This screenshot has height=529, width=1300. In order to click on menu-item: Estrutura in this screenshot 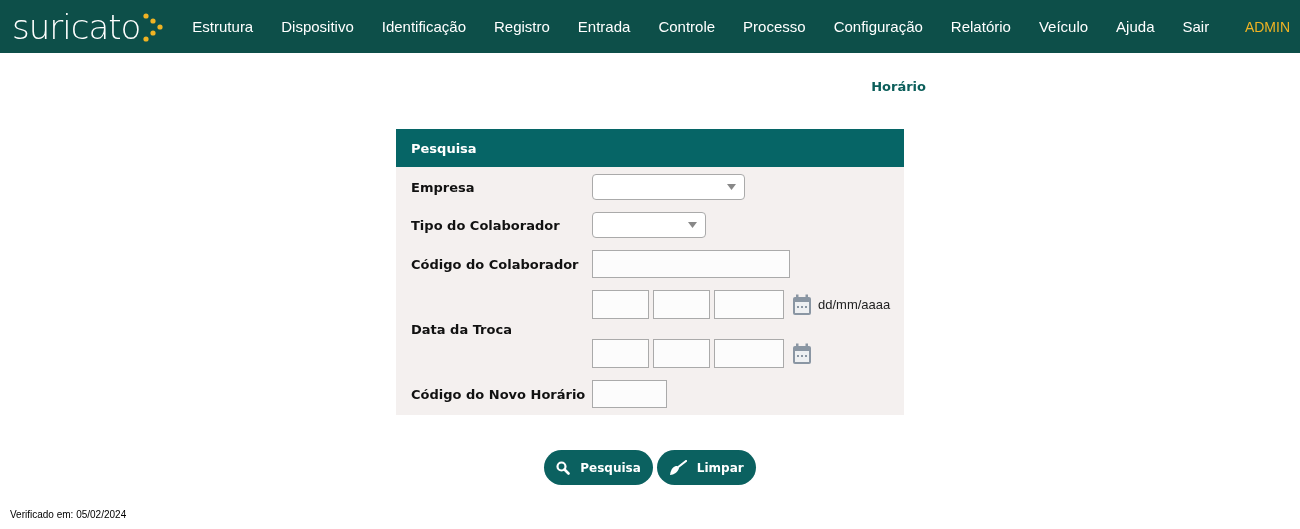, I will do `click(223, 26)`.